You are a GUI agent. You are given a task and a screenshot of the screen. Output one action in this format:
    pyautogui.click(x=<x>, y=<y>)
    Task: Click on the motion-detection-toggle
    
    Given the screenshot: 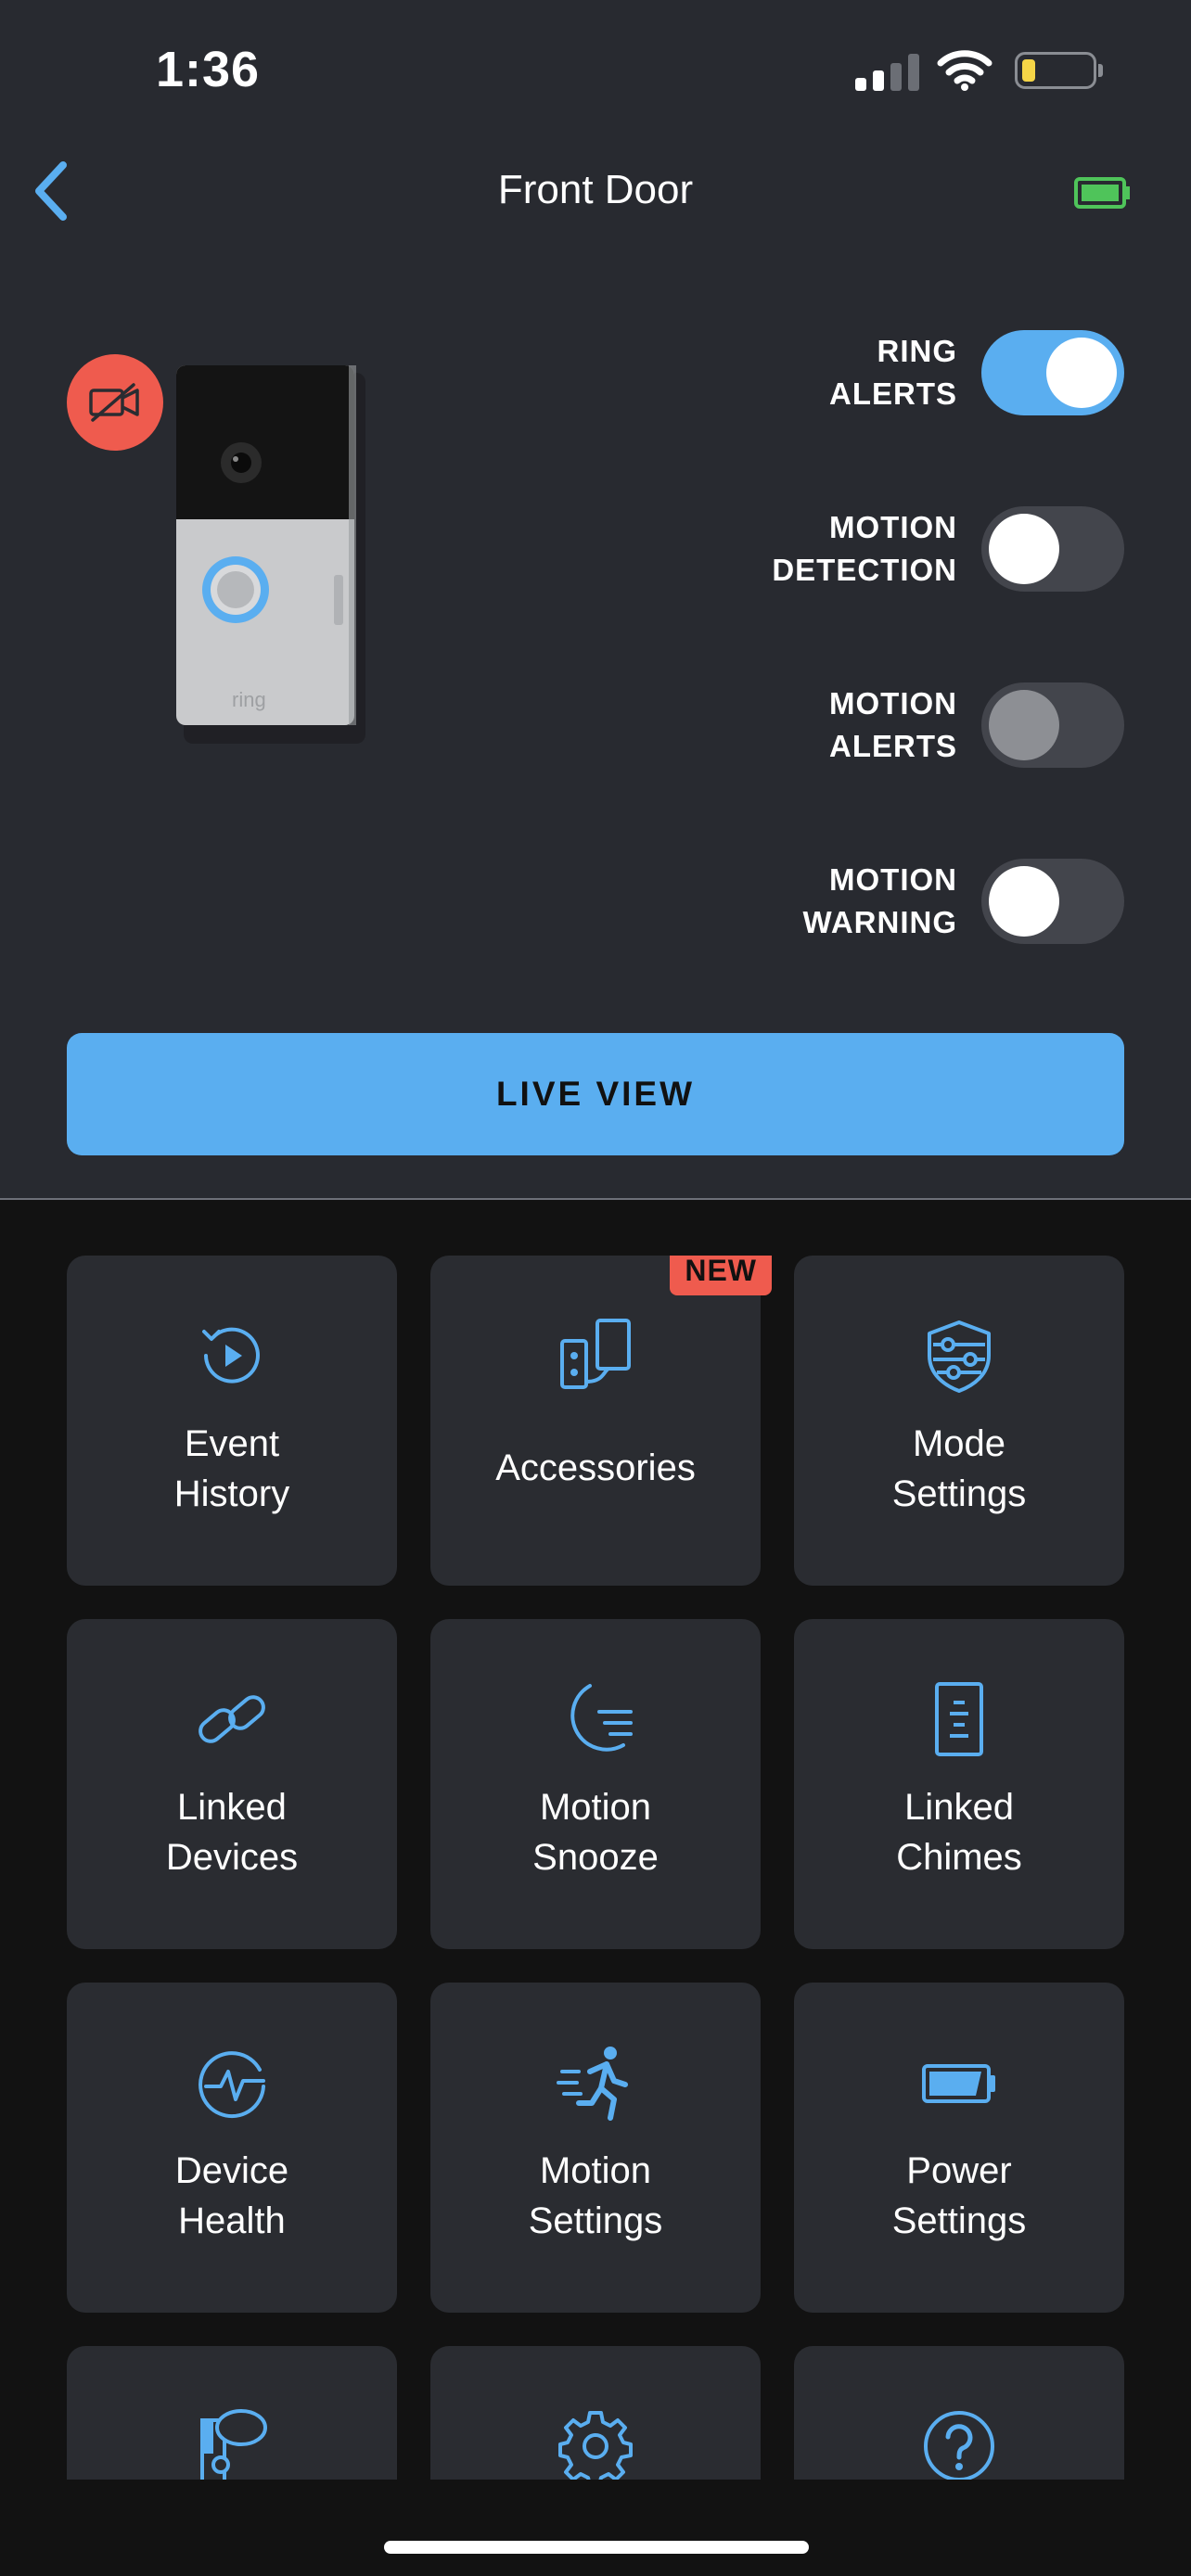 What is the action you would take?
    pyautogui.click(x=1052, y=549)
    